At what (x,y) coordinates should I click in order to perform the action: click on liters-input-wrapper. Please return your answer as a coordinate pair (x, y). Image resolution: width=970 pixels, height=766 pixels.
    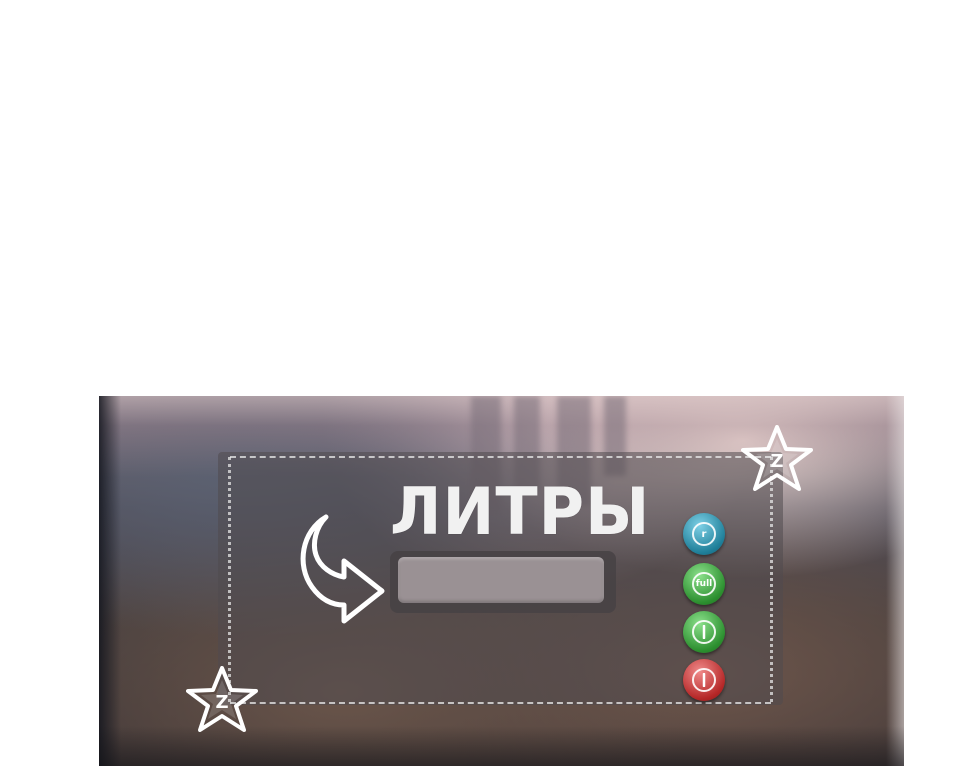
    Looking at the image, I should click on (503, 582).